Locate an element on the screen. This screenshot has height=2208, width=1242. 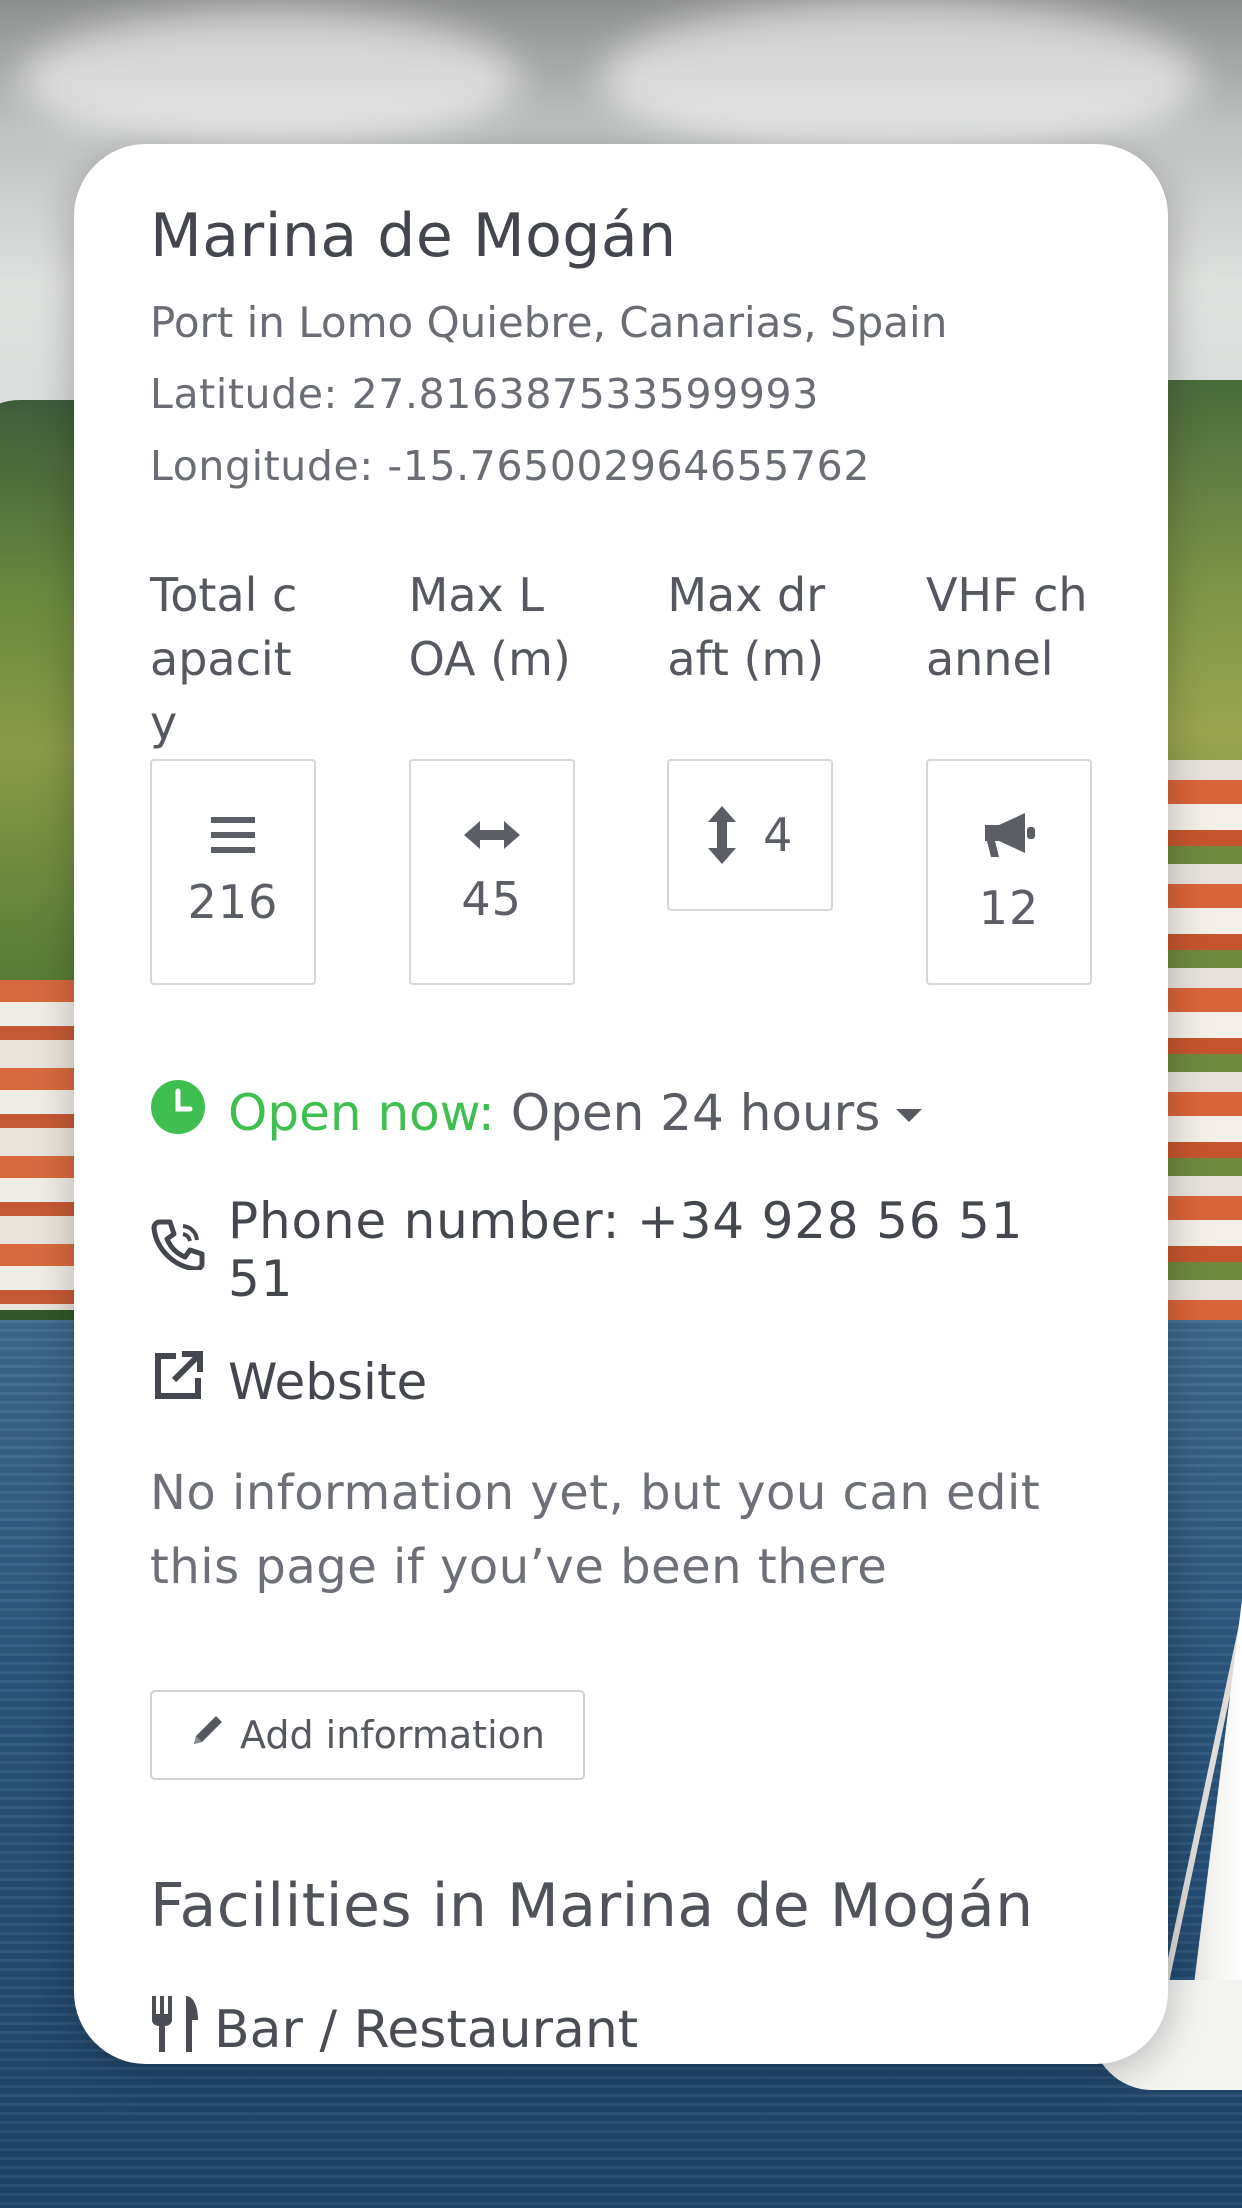
clock-icon is located at coordinates (178, 1113).